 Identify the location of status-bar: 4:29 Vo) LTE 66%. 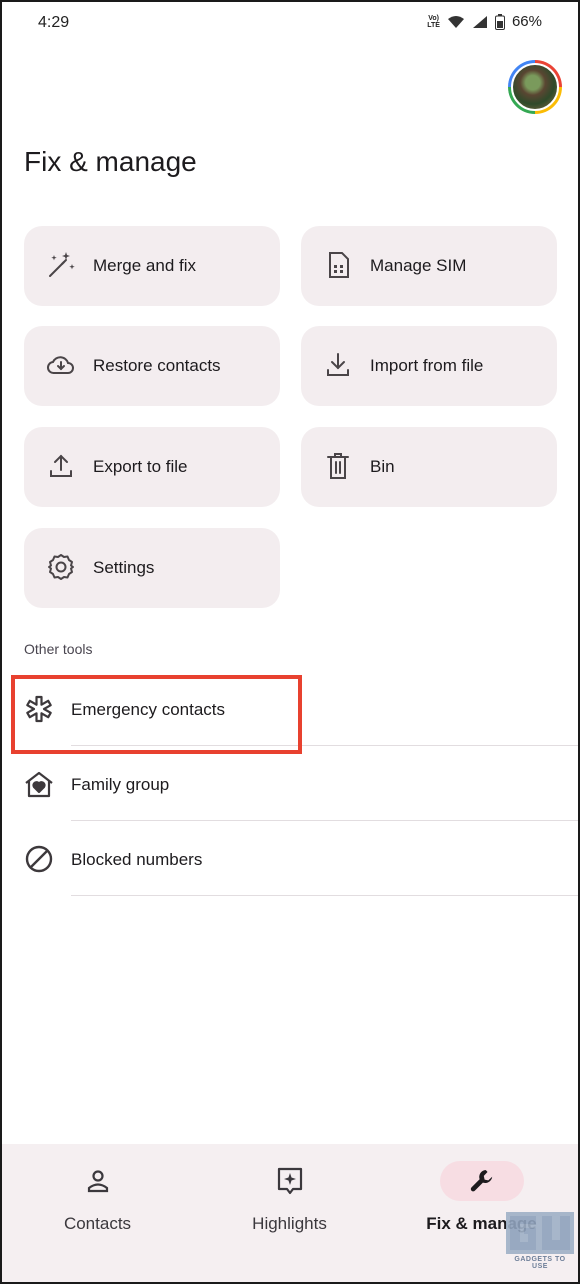
(290, 24).